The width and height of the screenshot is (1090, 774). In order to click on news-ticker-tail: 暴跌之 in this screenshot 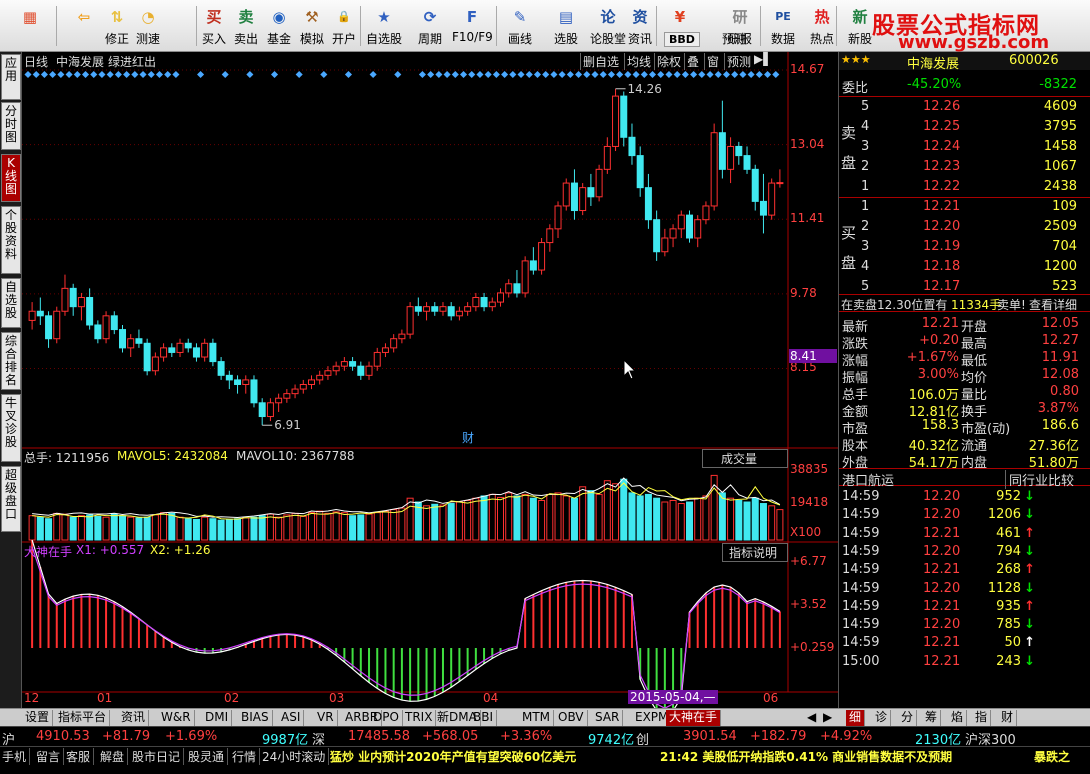, I will do `click(1052, 756)`.